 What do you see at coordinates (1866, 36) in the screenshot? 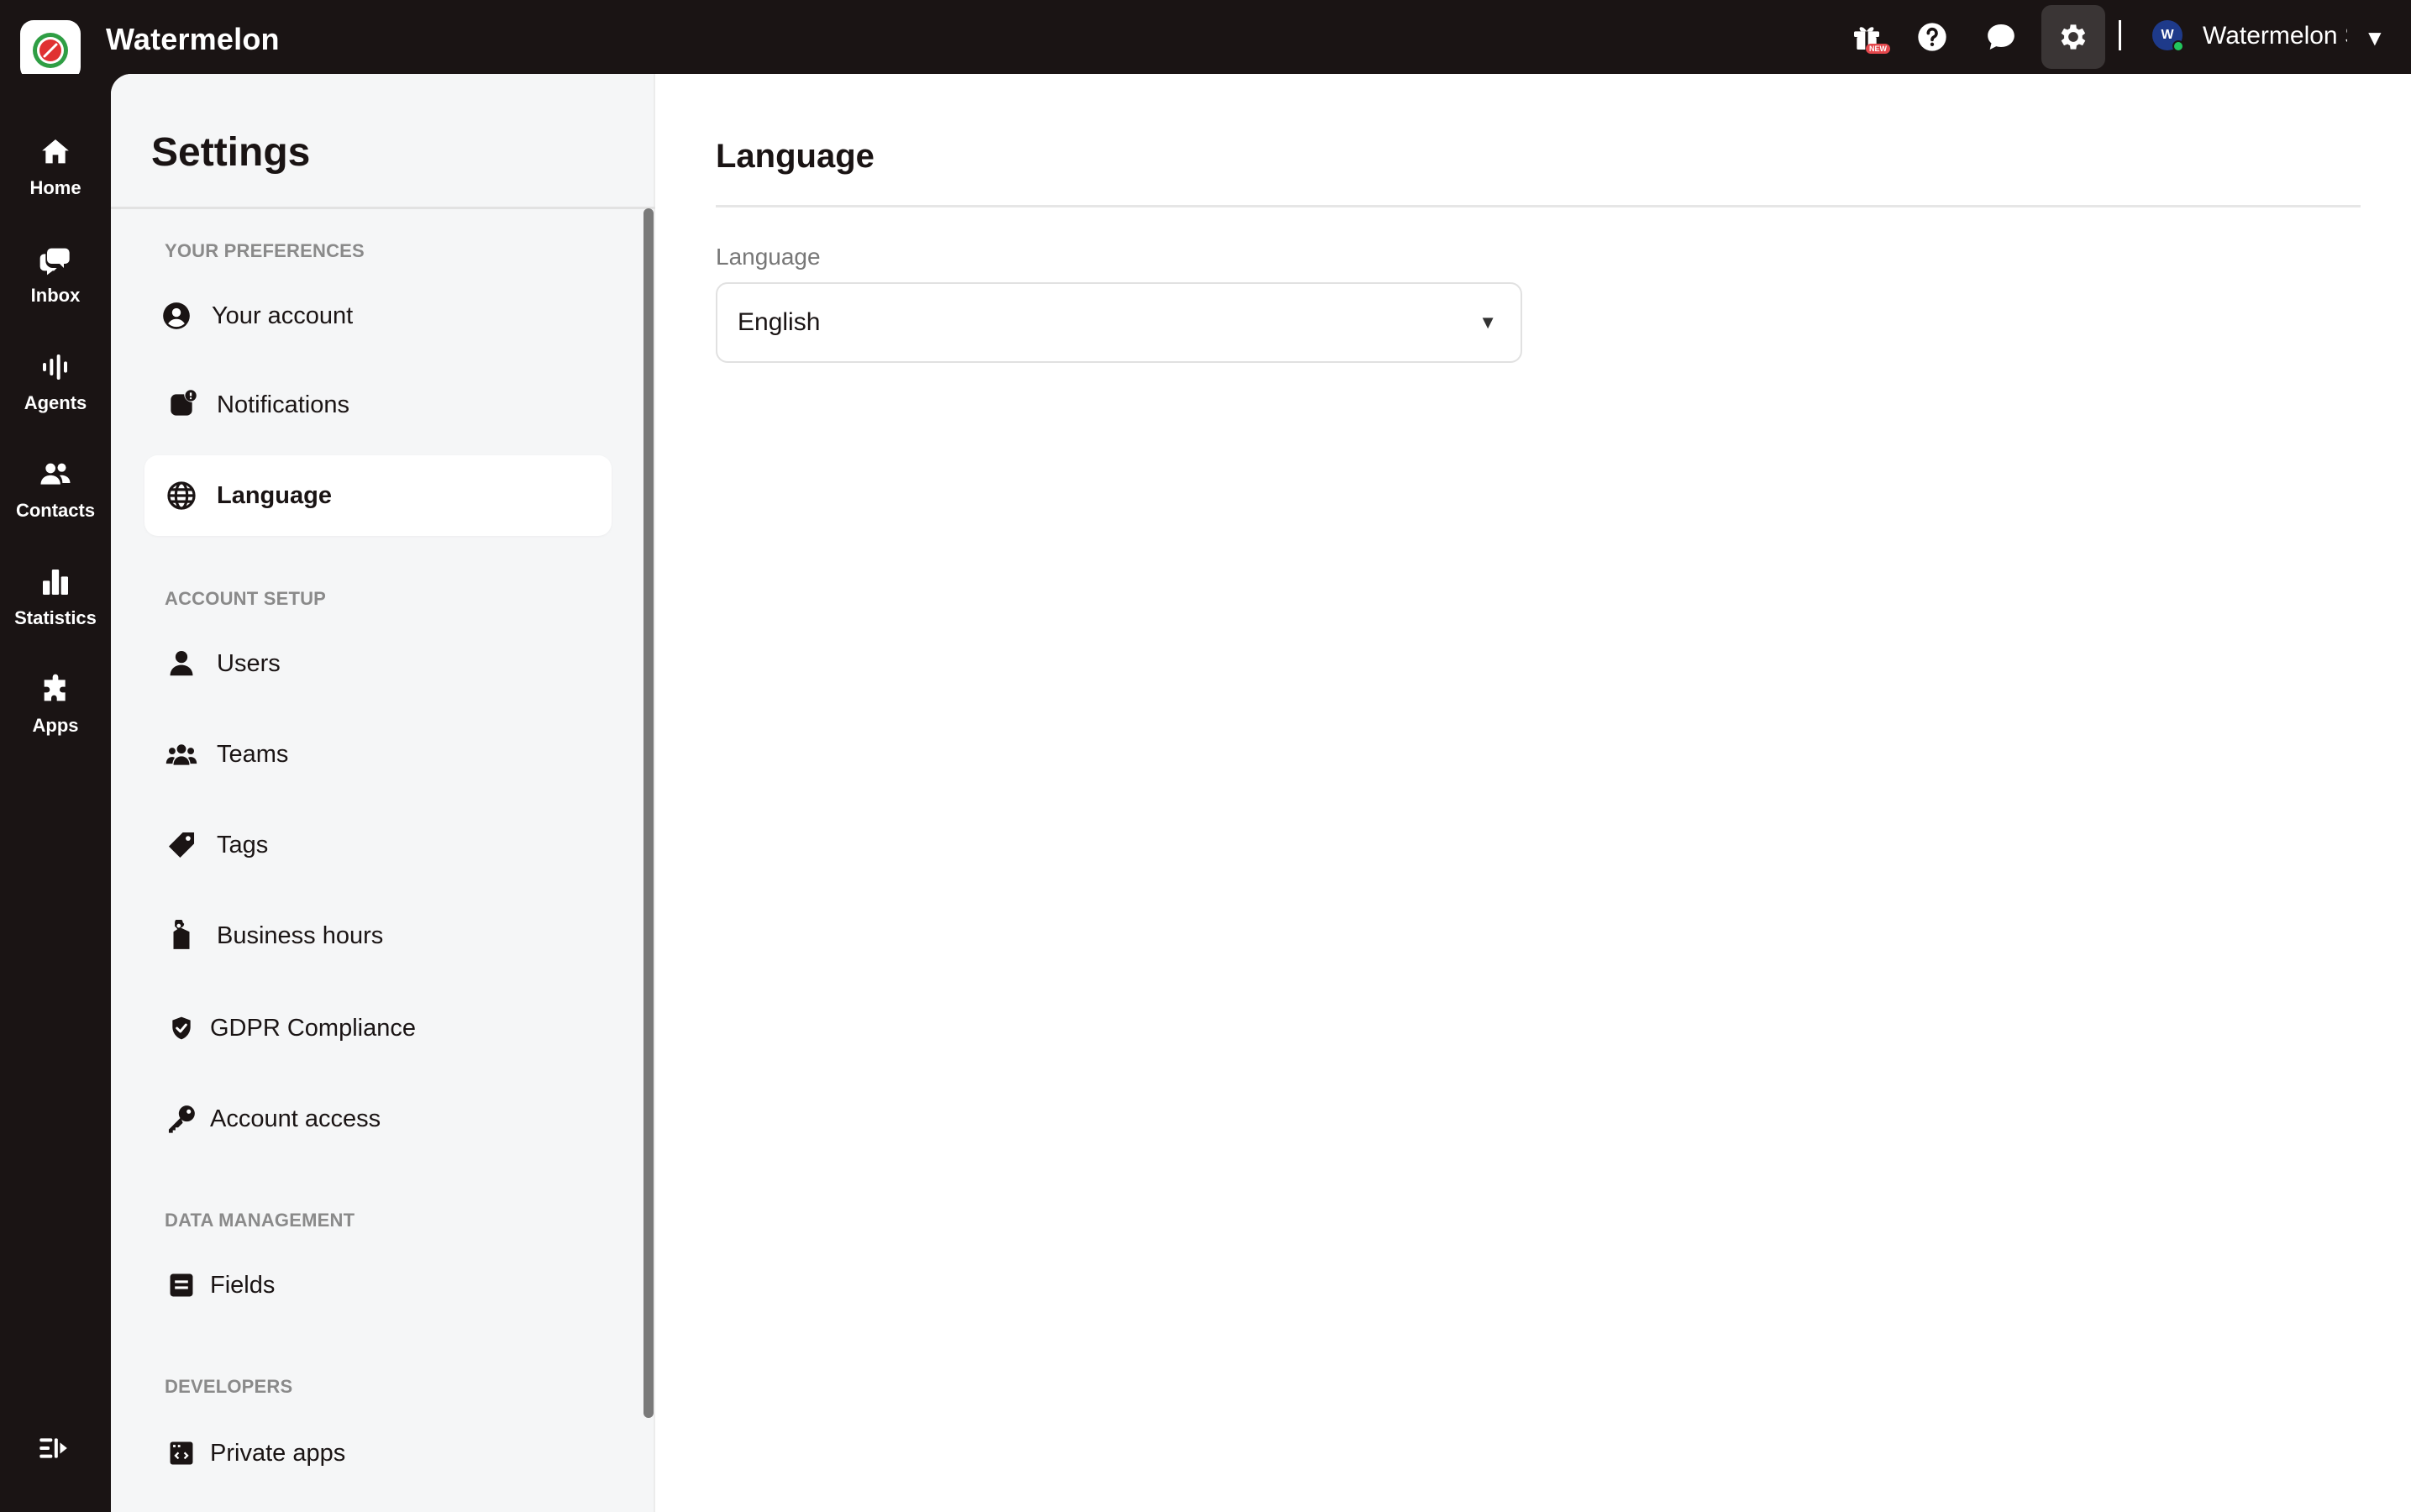
I see `gift-button: NEW` at bounding box center [1866, 36].